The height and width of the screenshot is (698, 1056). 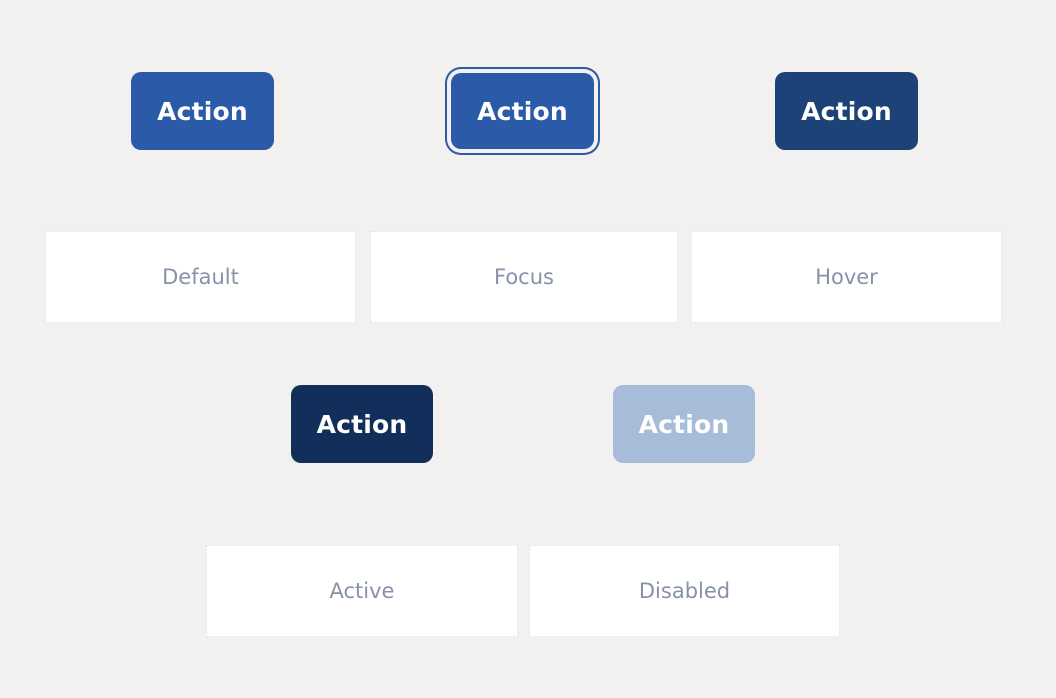 I want to click on action-button-disabled: Action, so click(x=684, y=424).